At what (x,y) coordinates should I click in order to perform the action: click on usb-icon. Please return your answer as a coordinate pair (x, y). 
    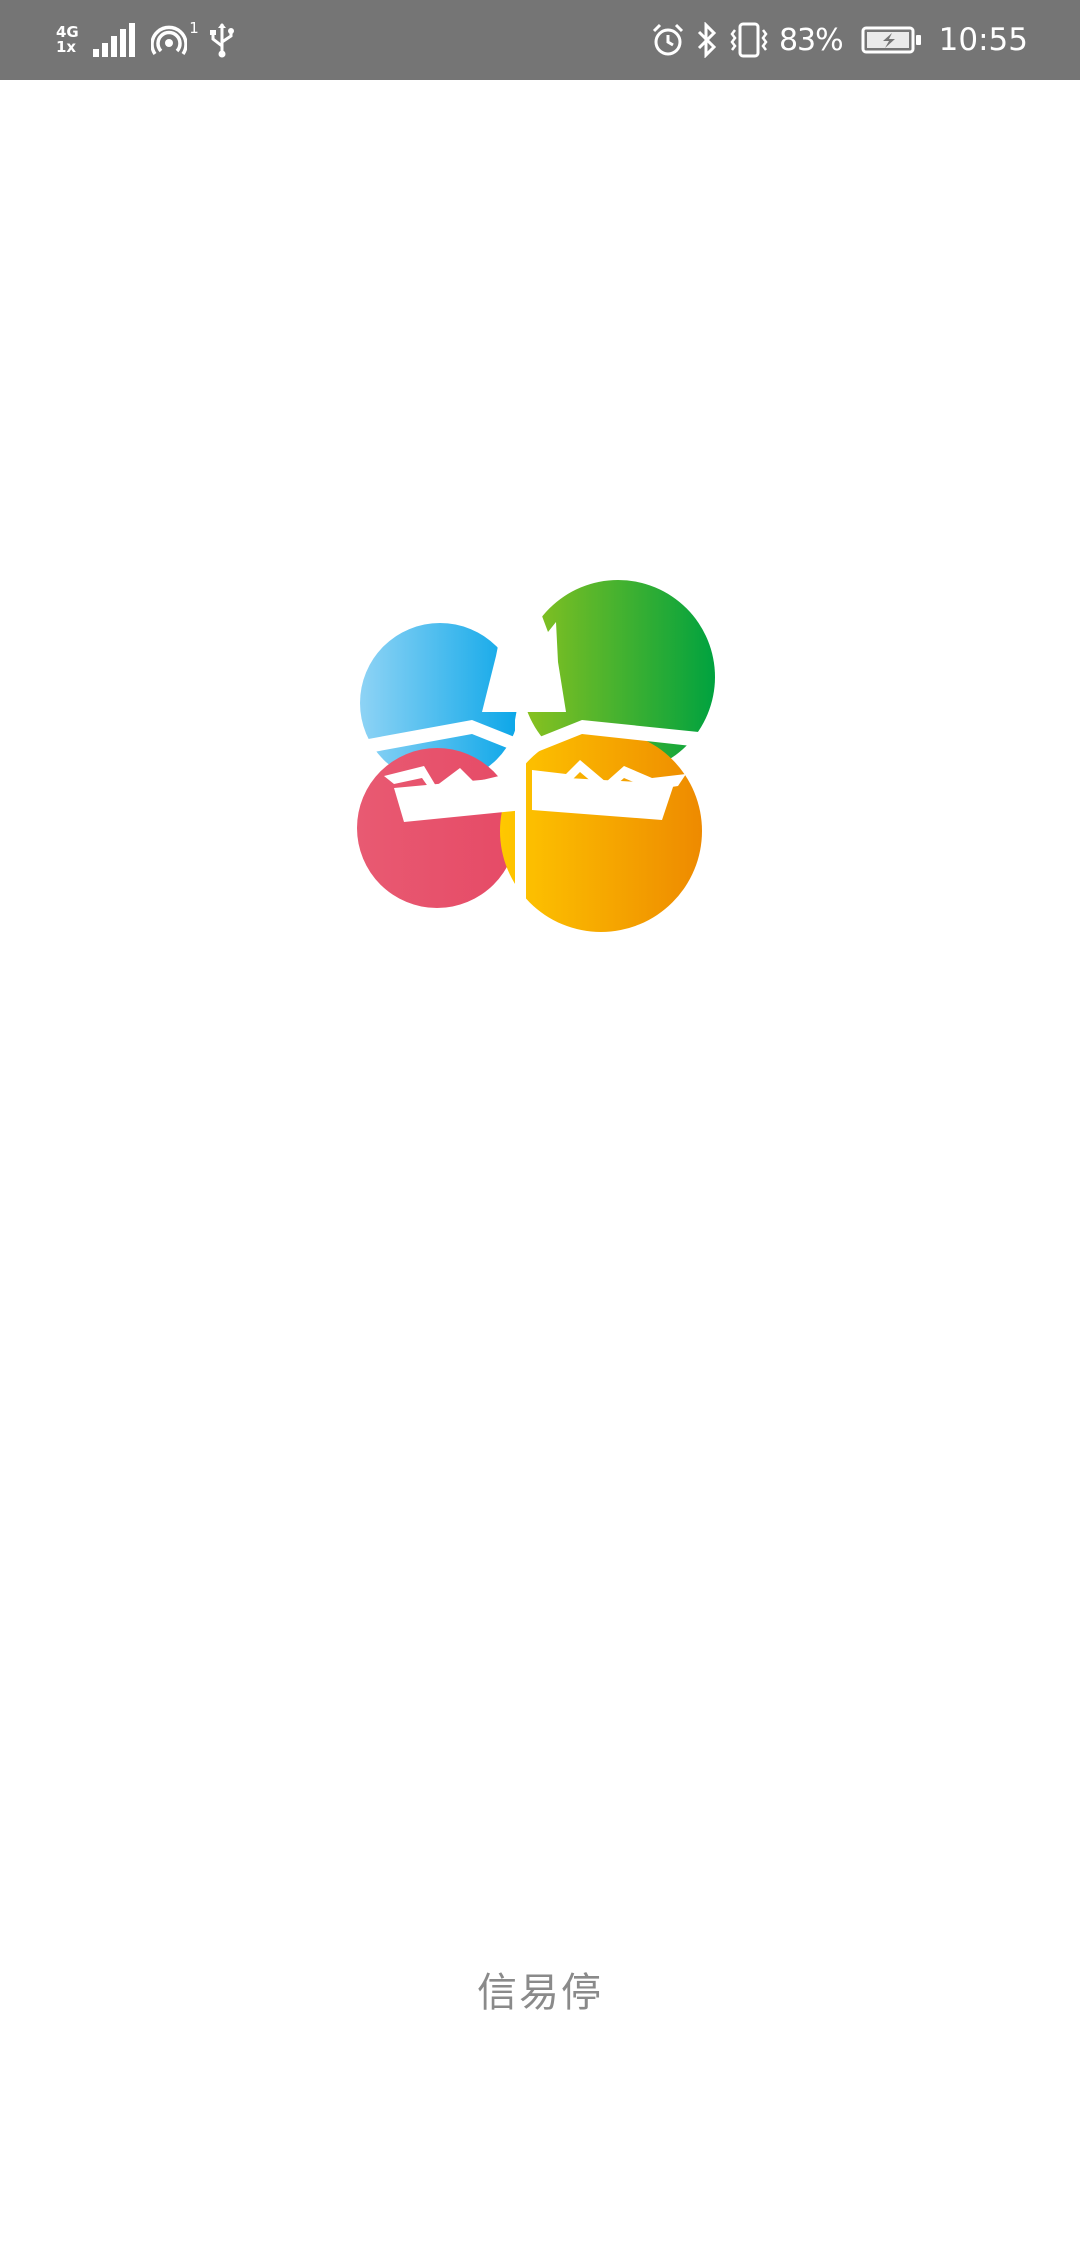
    Looking at the image, I should click on (221, 40).